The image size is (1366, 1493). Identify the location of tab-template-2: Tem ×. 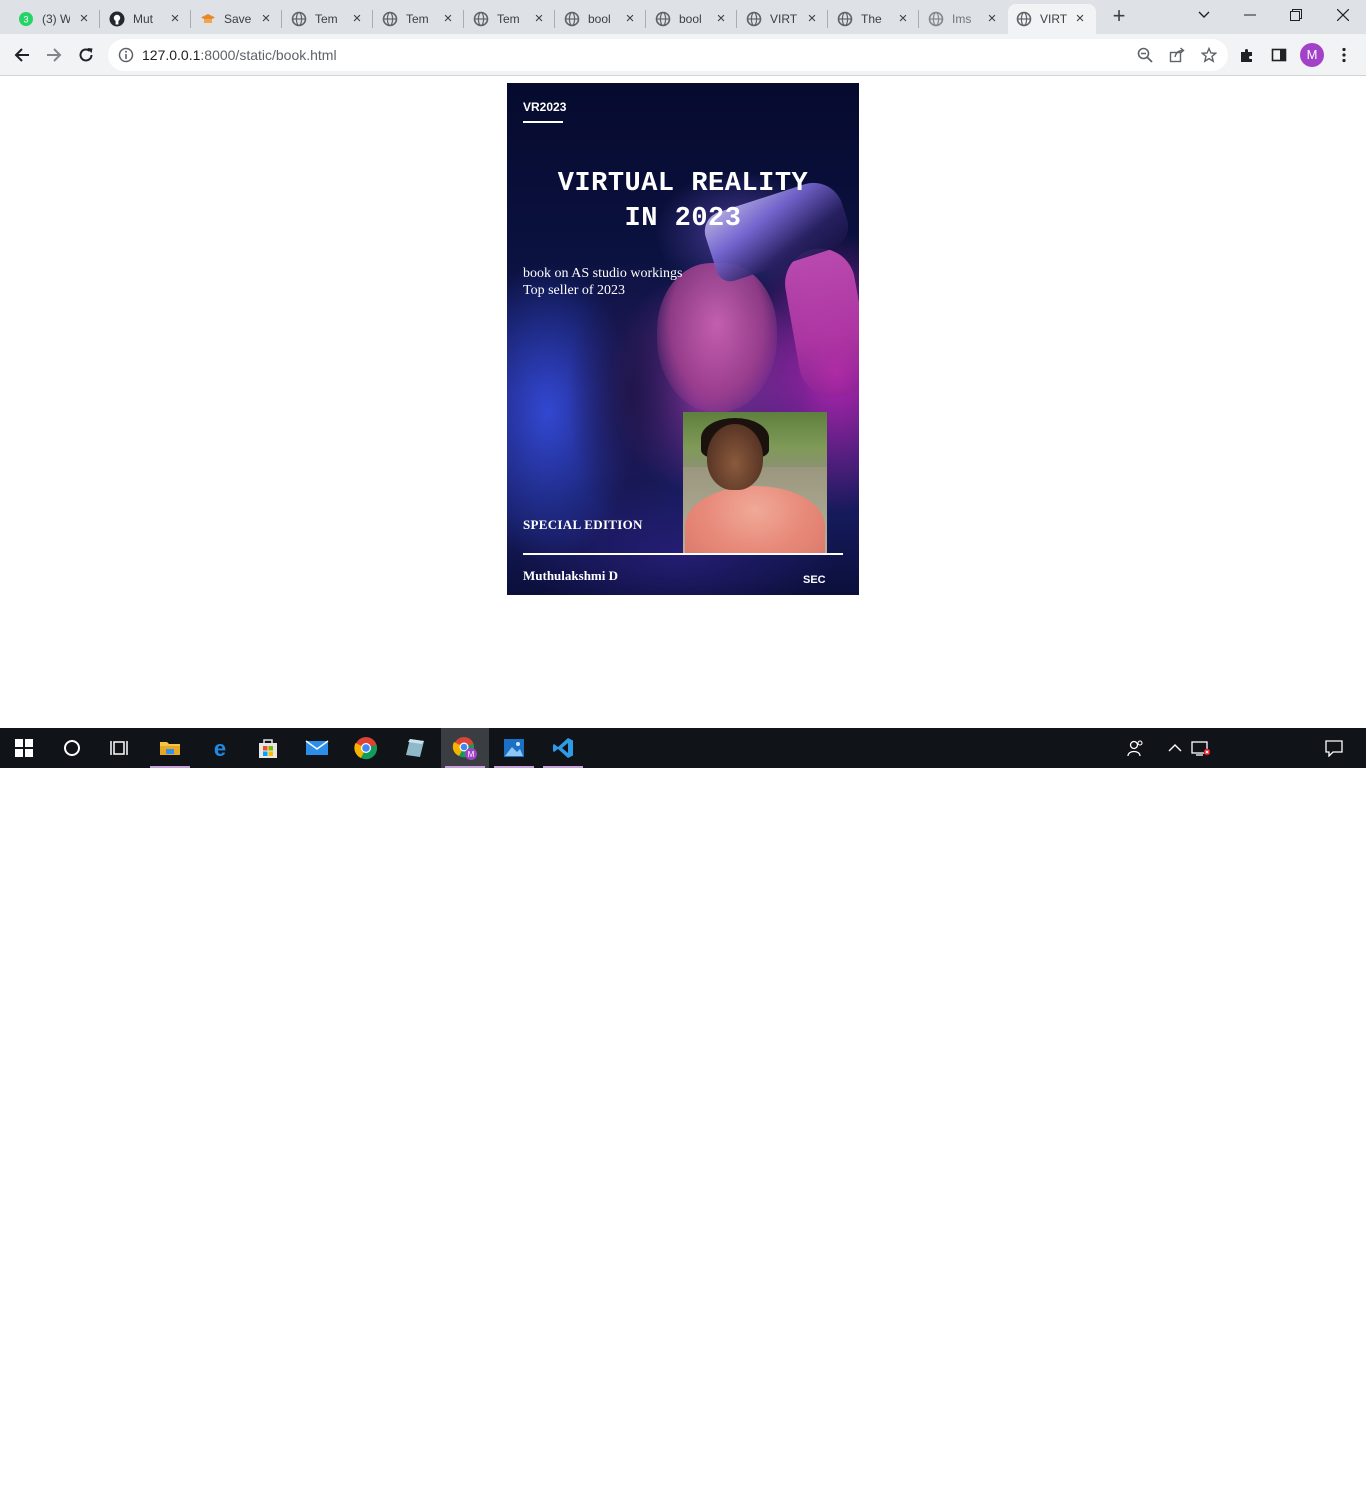
(419, 19).